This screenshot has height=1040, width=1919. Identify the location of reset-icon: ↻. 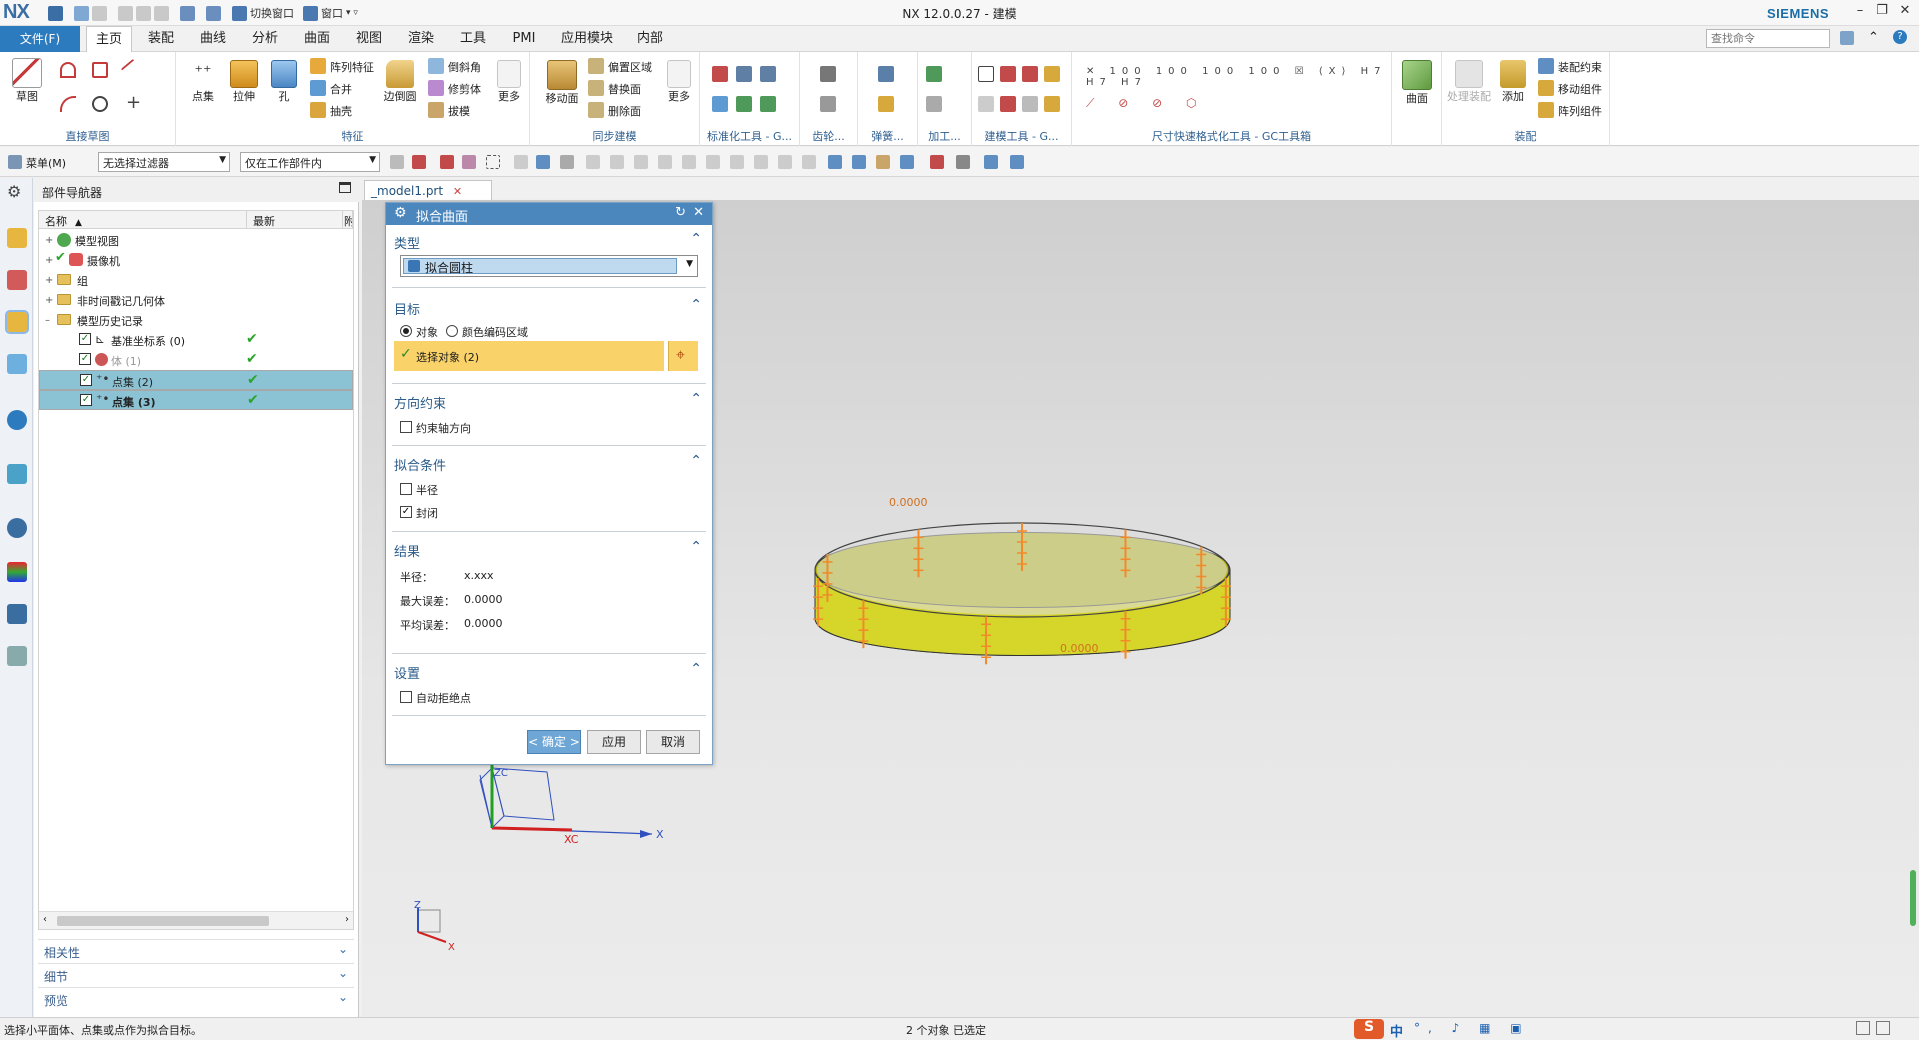
(680, 212).